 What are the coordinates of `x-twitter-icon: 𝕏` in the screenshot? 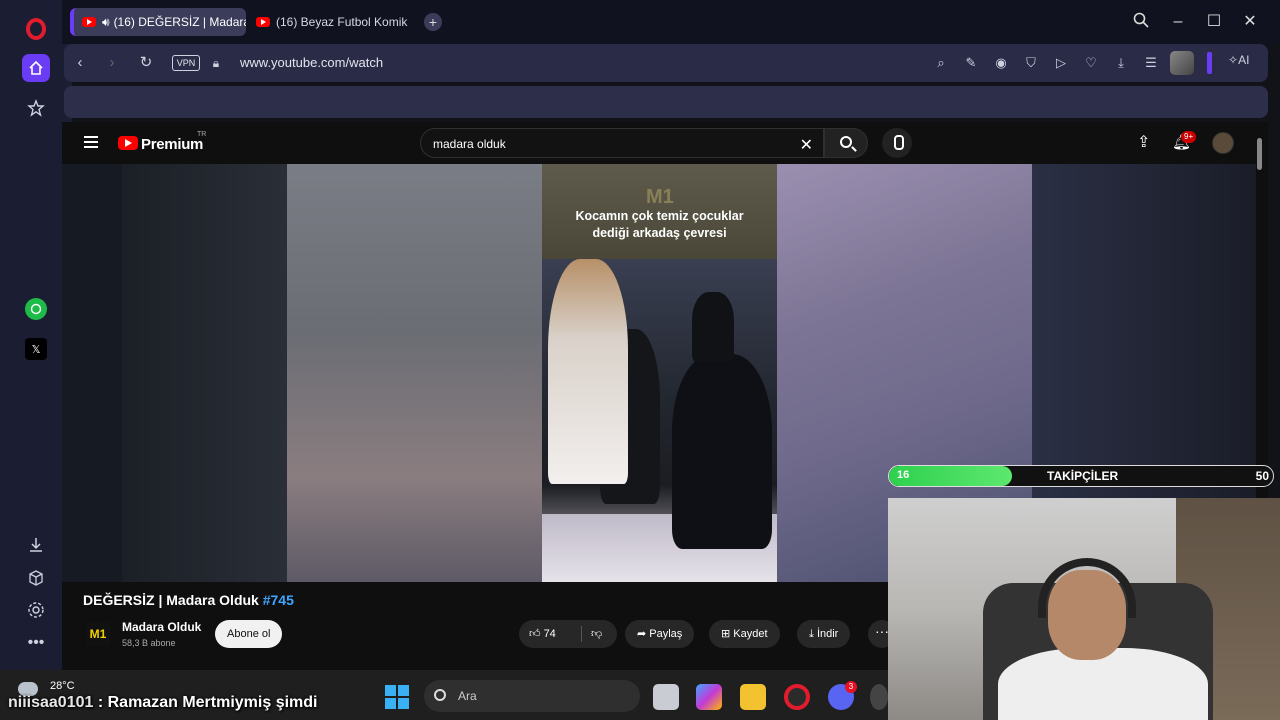 It's located at (36, 349).